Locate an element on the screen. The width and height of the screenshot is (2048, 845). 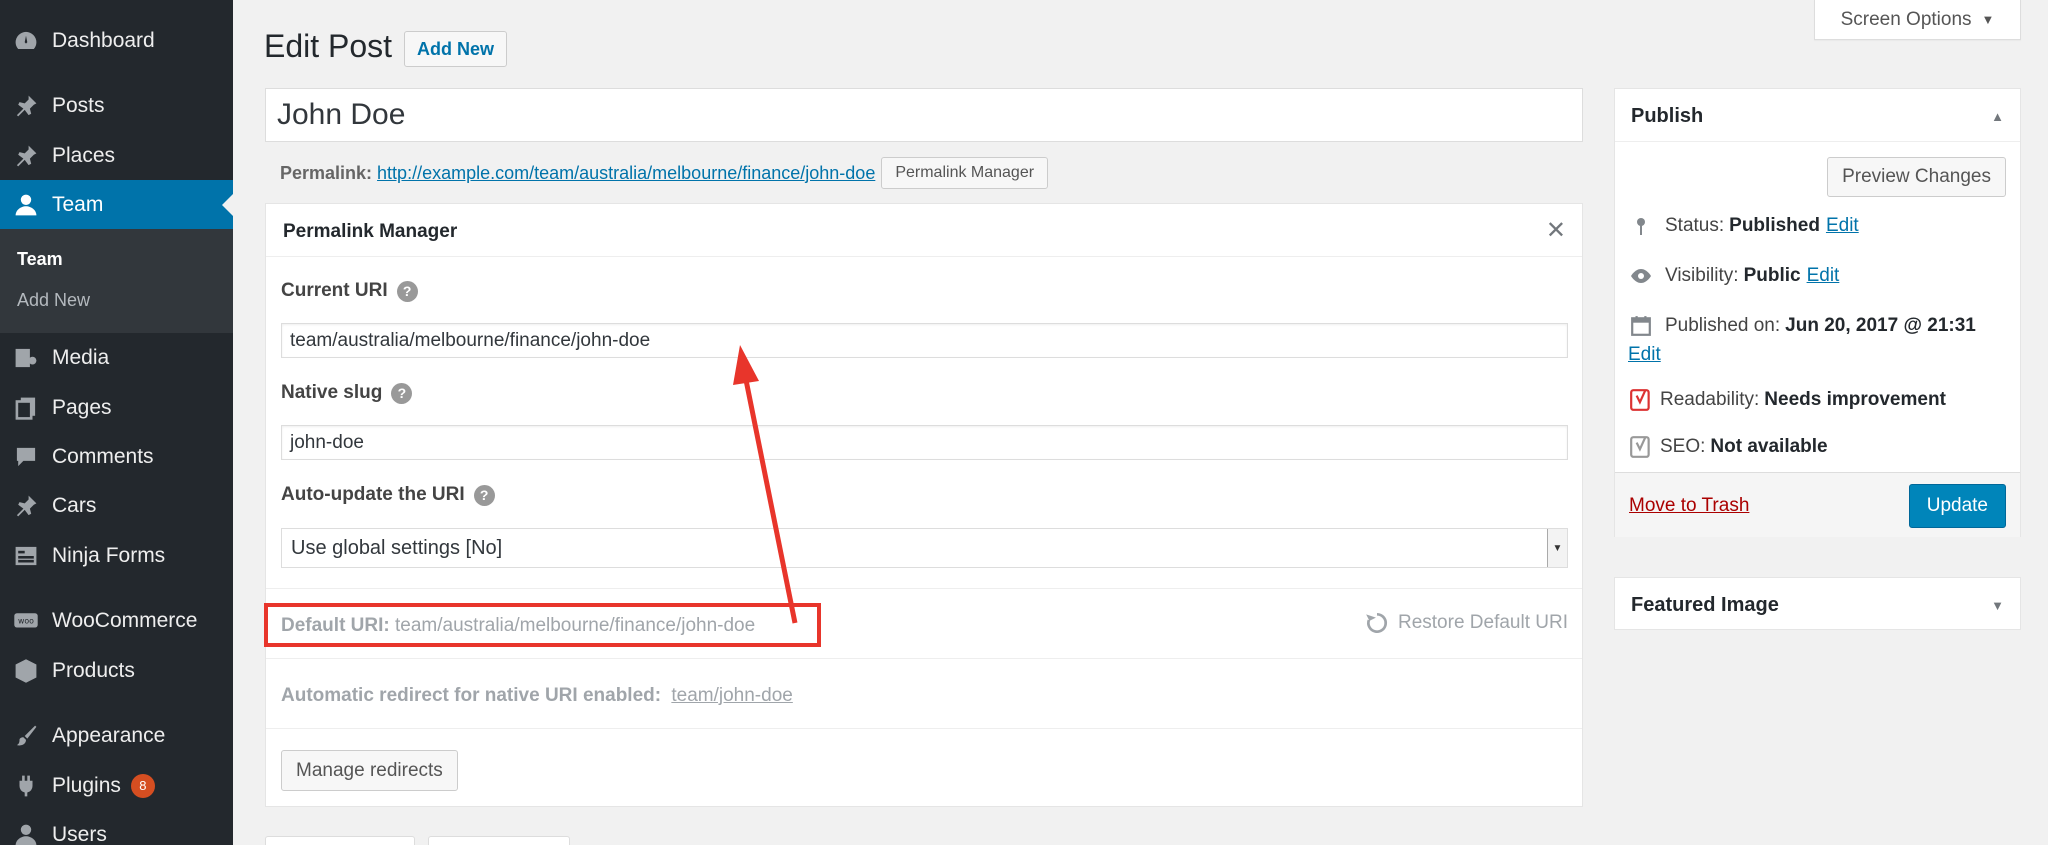
woocommerce-icon: woo is located at coordinates (26, 621).